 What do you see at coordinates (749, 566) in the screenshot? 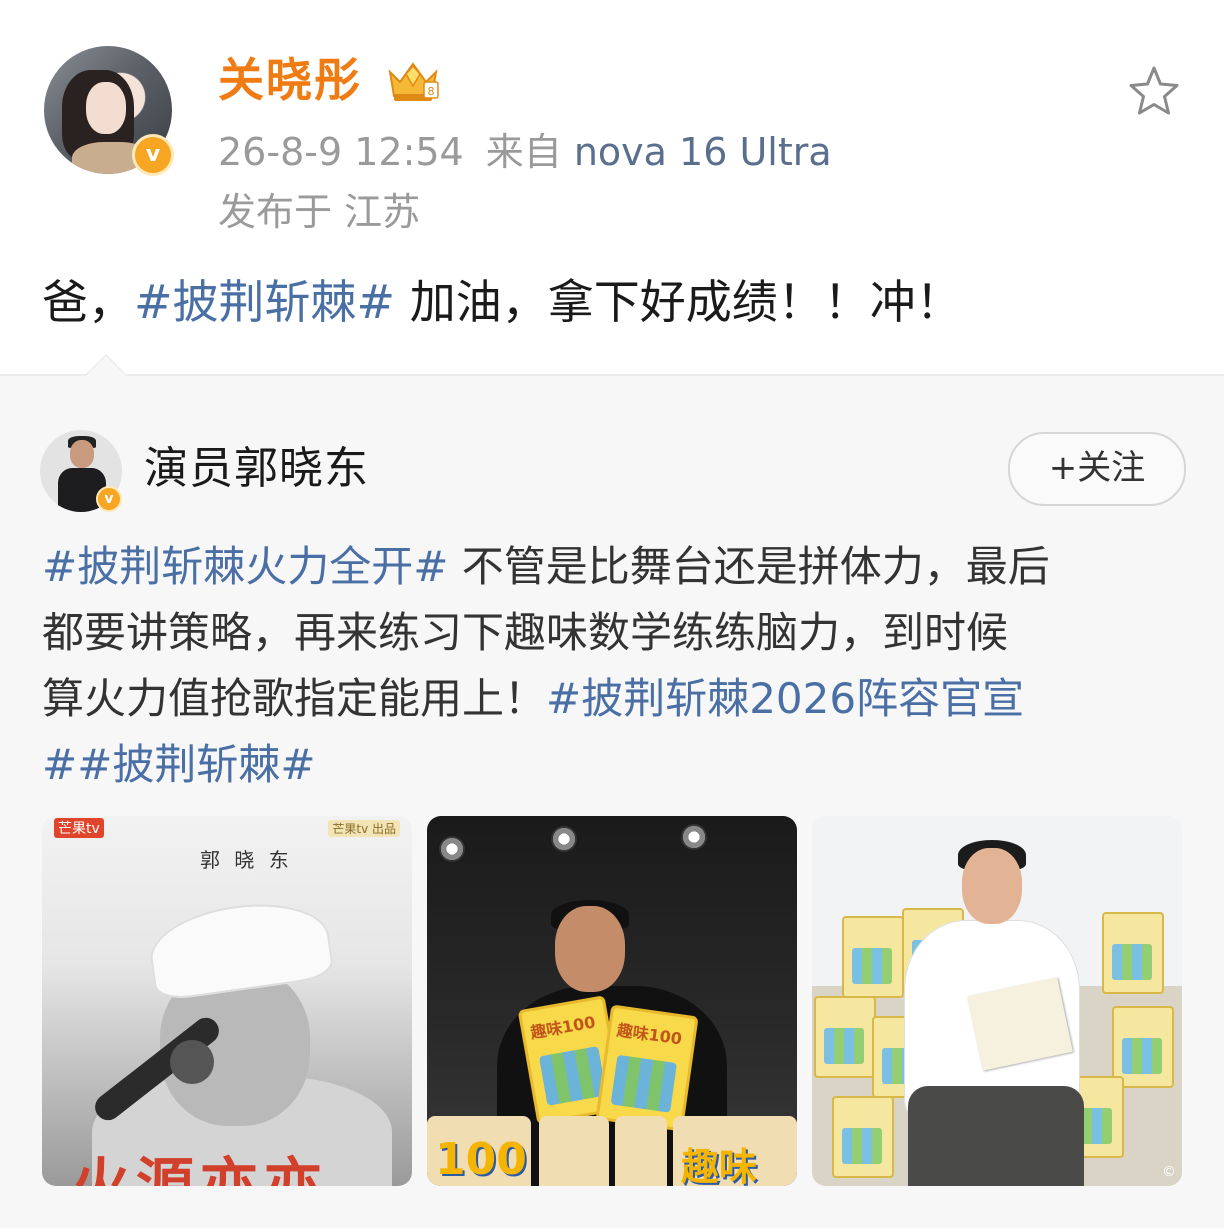
I see `repost-line-1-text: 不管是比舞台还是拼体力，最后` at bounding box center [749, 566].